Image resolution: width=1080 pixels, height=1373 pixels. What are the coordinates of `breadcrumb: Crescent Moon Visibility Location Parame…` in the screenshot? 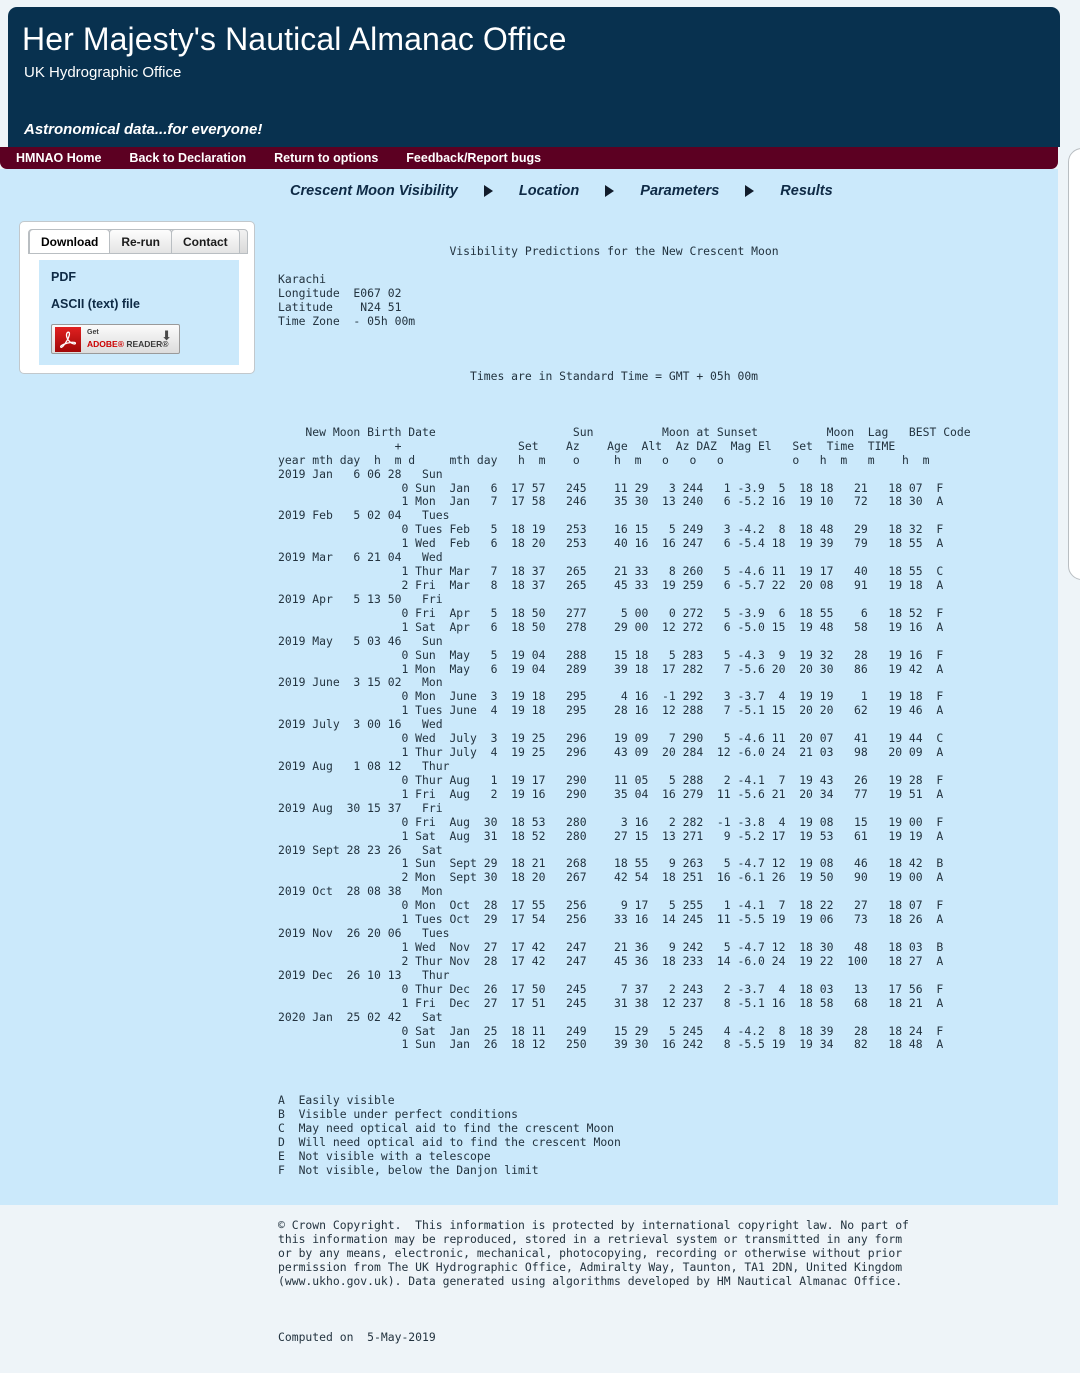 It's located at (561, 191).